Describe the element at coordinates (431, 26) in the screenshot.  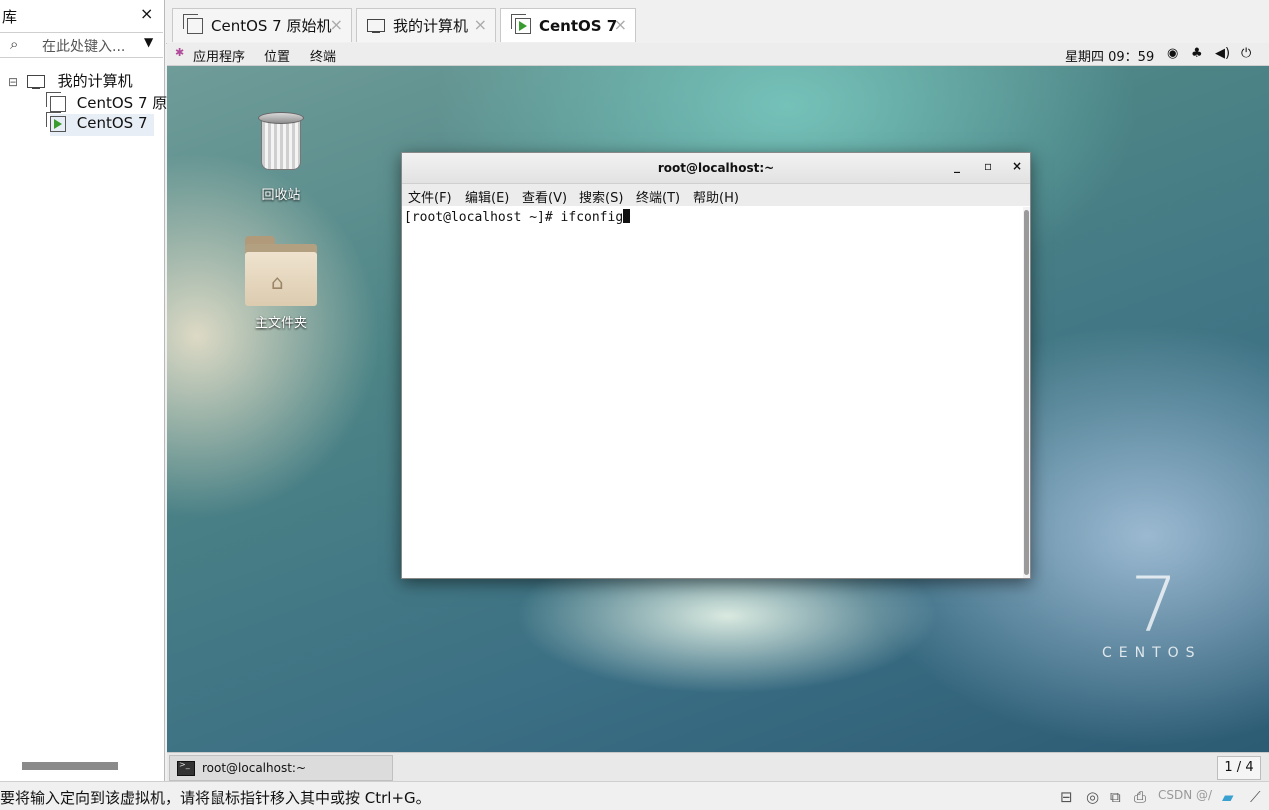
I see `tab-label: 我的计算机` at that location.